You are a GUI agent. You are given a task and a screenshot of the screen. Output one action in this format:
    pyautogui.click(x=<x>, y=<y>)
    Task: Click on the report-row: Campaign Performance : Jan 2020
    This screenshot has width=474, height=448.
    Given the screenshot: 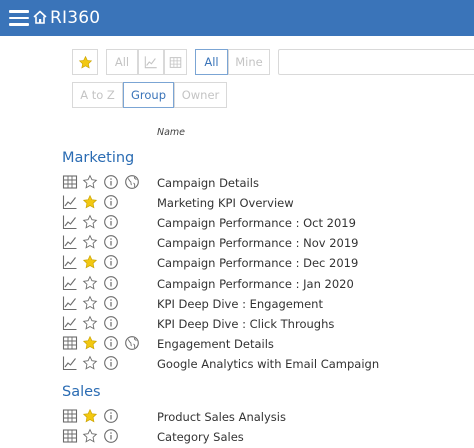 What is the action you would take?
    pyautogui.click(x=237, y=285)
    